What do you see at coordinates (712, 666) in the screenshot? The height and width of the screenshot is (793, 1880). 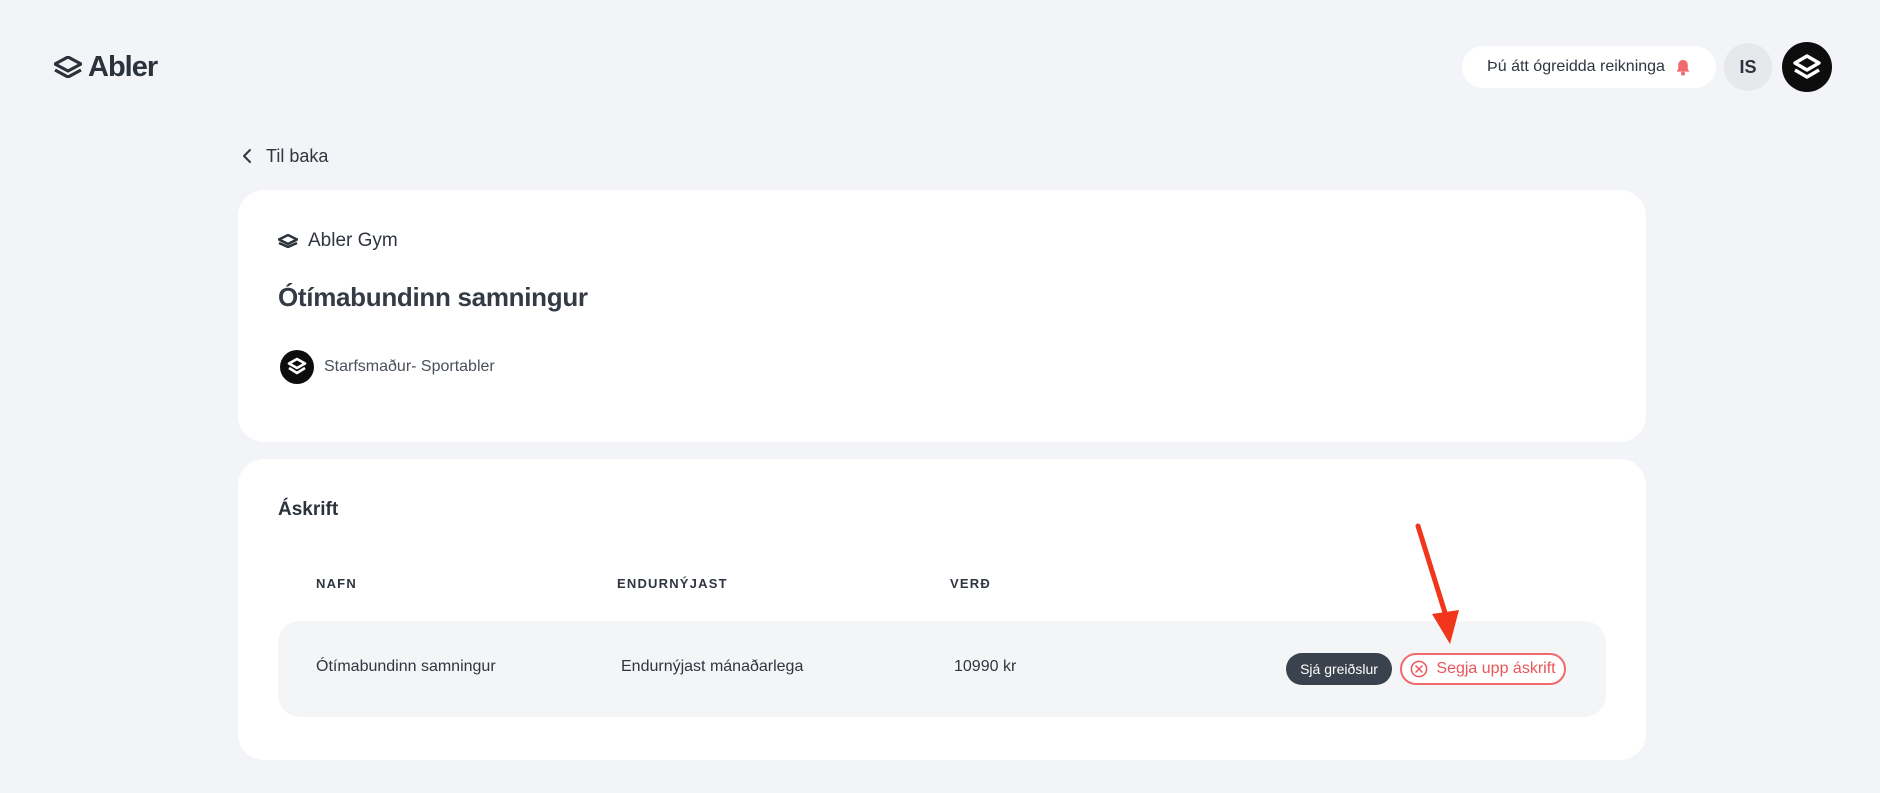 I see `row-renewal: Endurnýjast mánaðarlega` at bounding box center [712, 666].